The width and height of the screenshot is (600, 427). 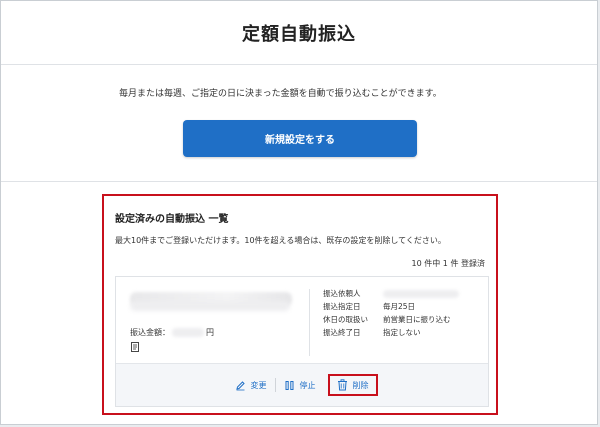 What do you see at coordinates (258, 385) in the screenshot?
I see `edit-label: 変更` at bounding box center [258, 385].